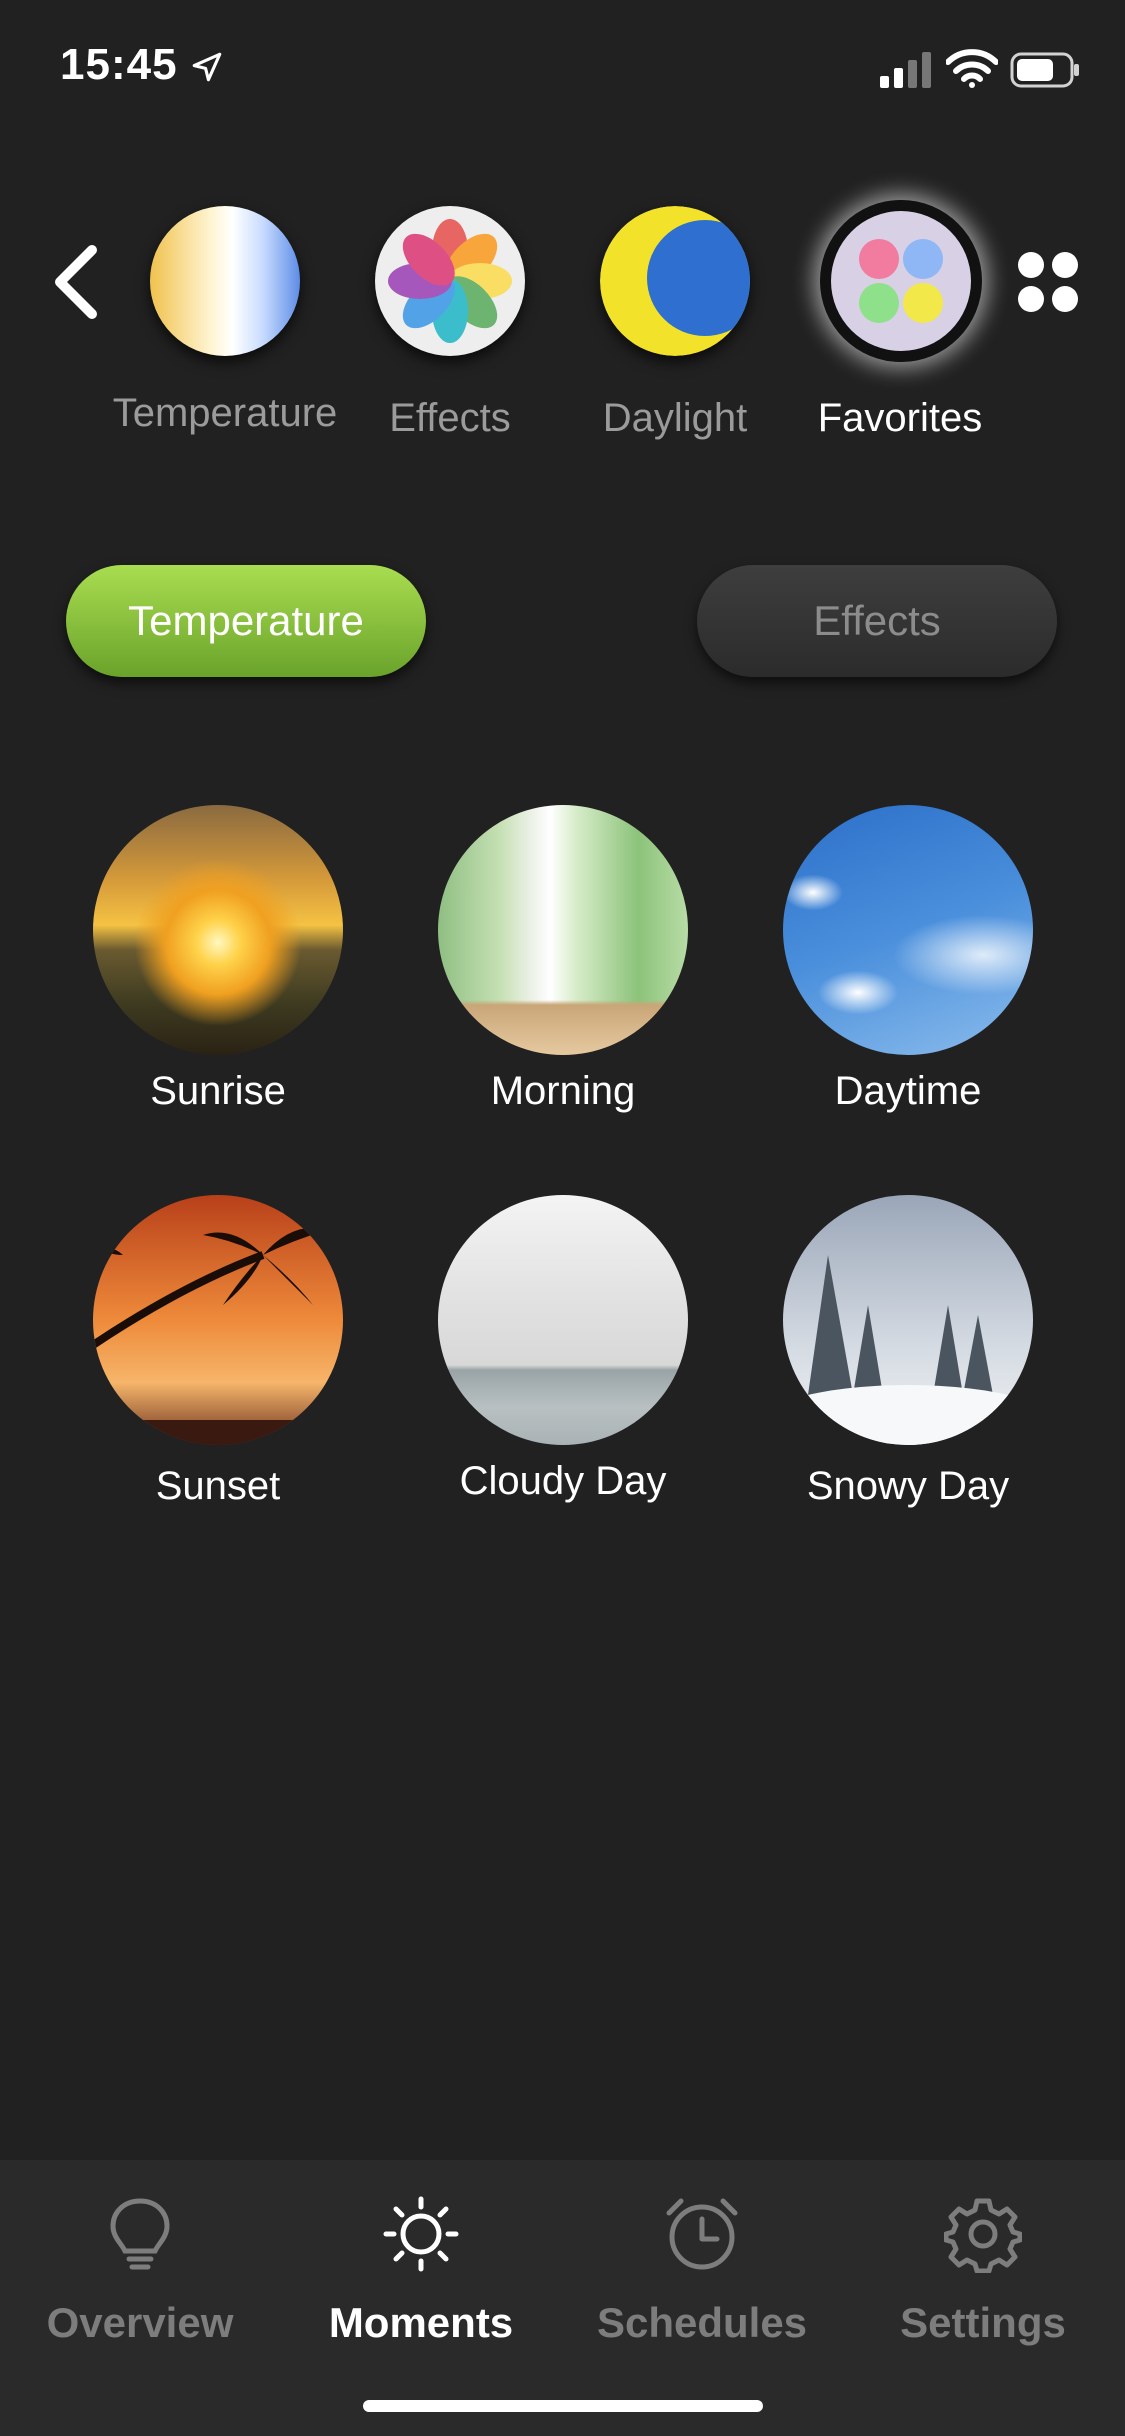 The height and width of the screenshot is (2436, 1125). Describe the element at coordinates (908, 1486) in the screenshot. I see `moment-label: Snowy Day` at that location.